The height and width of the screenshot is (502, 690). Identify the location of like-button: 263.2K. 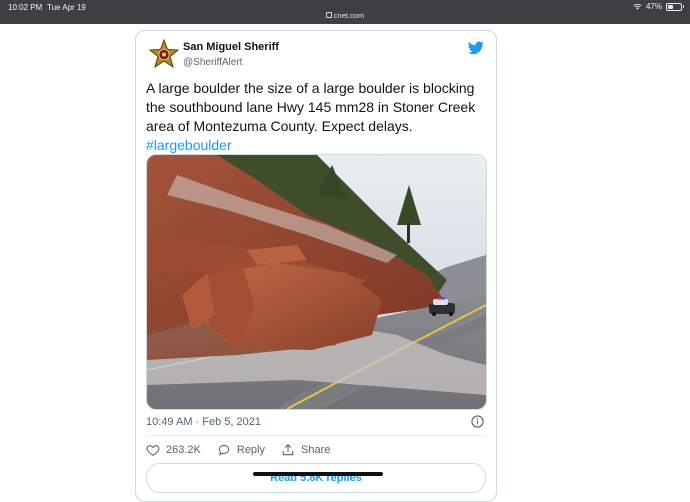
(173, 450).